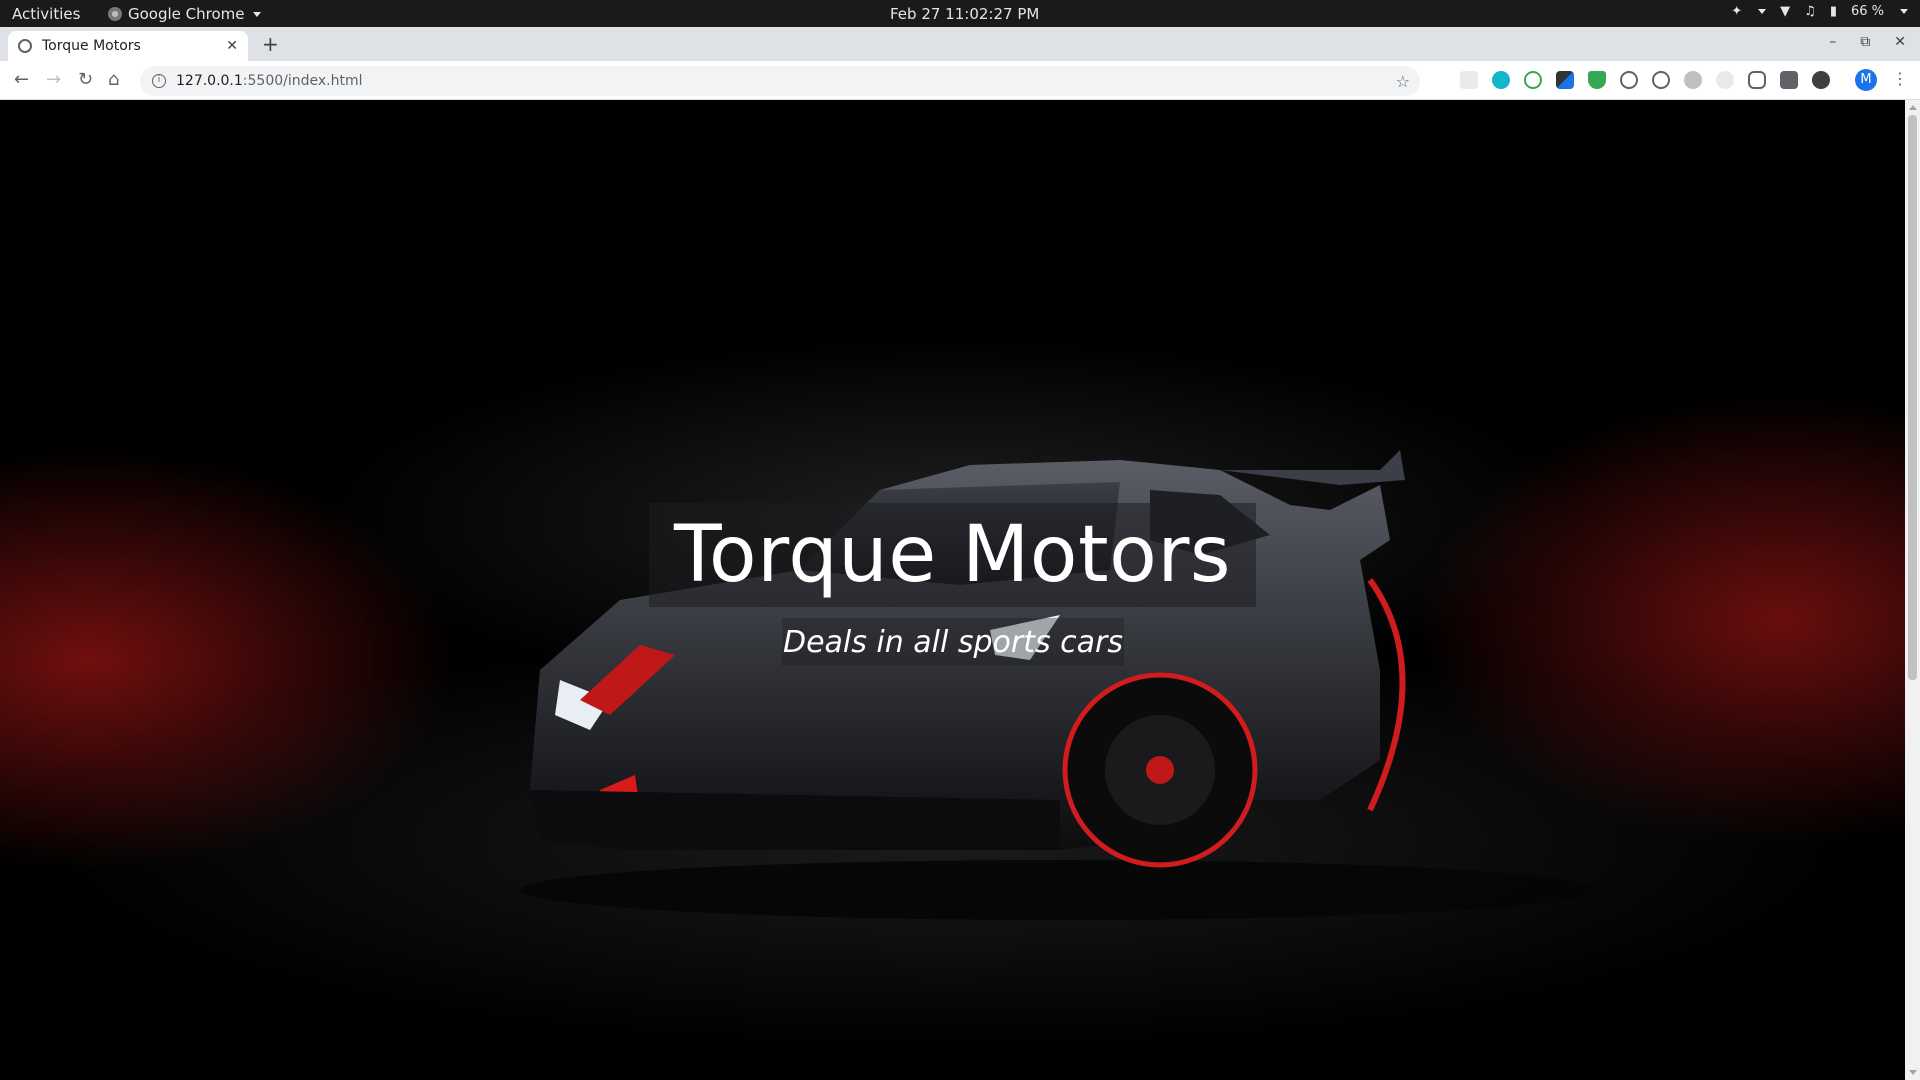 The height and width of the screenshot is (1080, 1920). What do you see at coordinates (232, 46) in the screenshot?
I see `close-icon: ✕` at bounding box center [232, 46].